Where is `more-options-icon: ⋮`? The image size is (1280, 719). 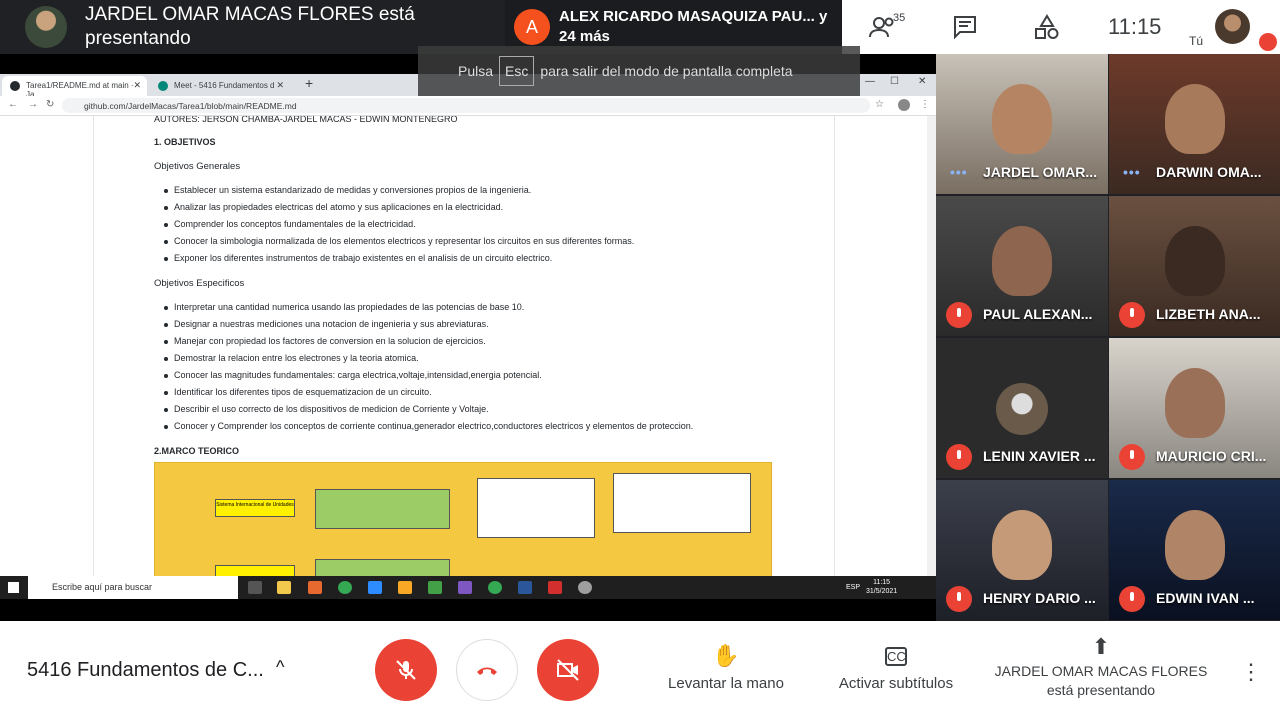 more-options-icon: ⋮ is located at coordinates (1251, 672).